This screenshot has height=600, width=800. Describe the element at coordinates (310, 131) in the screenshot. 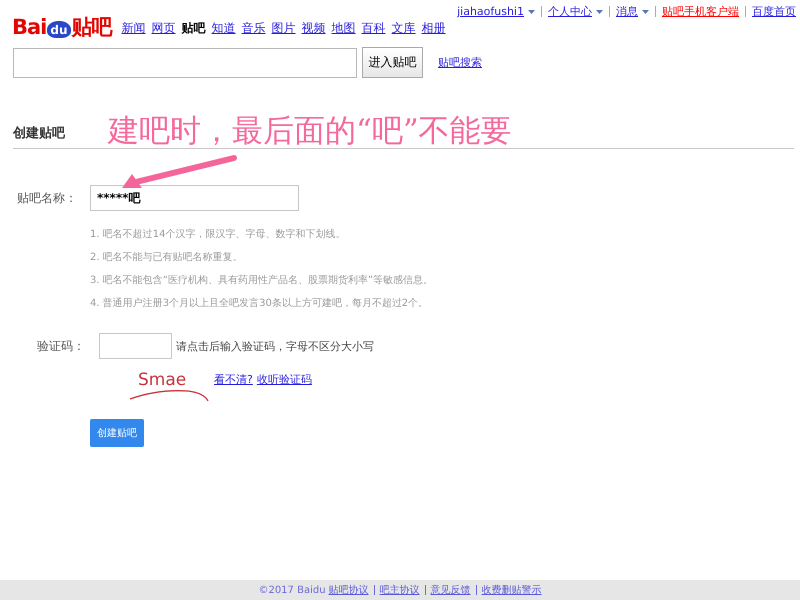

I see `annotation-text: 建吧时，最后面的“吧”不能要` at that location.